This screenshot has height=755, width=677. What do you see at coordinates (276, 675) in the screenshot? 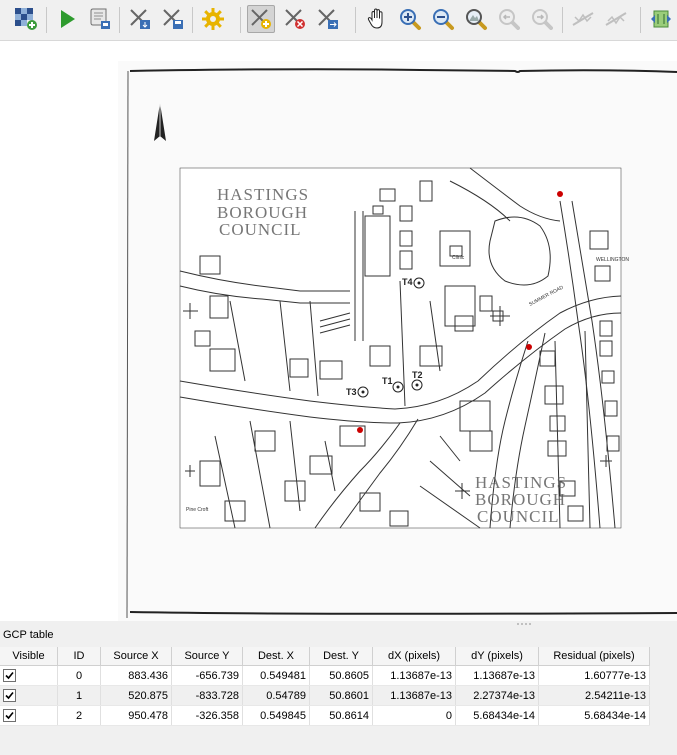
I see `cell-dest-x: 0.549481` at bounding box center [276, 675].